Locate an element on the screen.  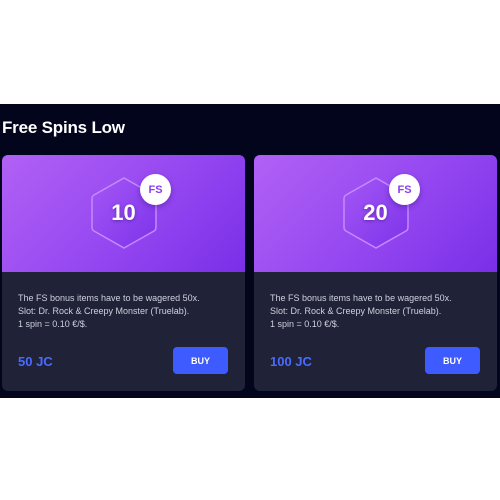
price-label: 50 JC is located at coordinates (35, 361).